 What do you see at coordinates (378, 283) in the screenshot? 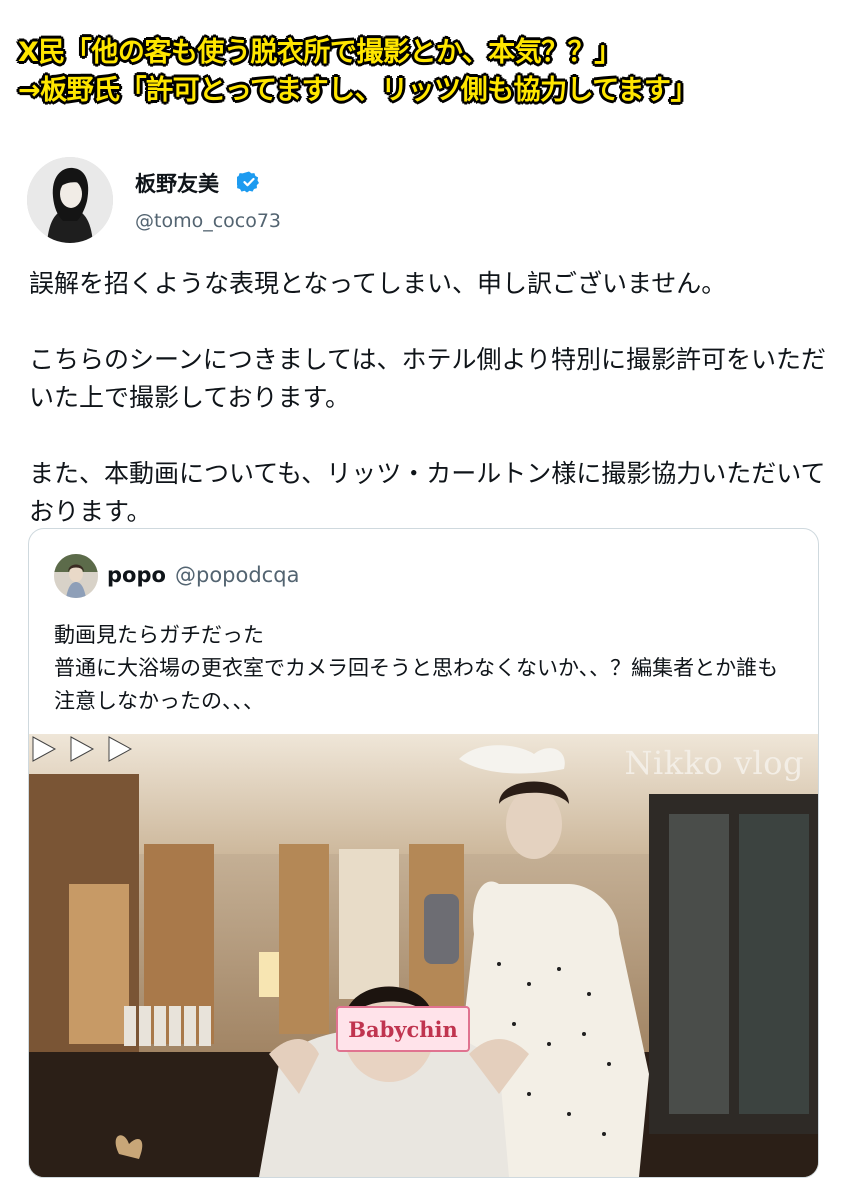
I see `tweet-paragraph: 誤解を招くような表現となってしまい、申し訳ございません。` at bounding box center [378, 283].